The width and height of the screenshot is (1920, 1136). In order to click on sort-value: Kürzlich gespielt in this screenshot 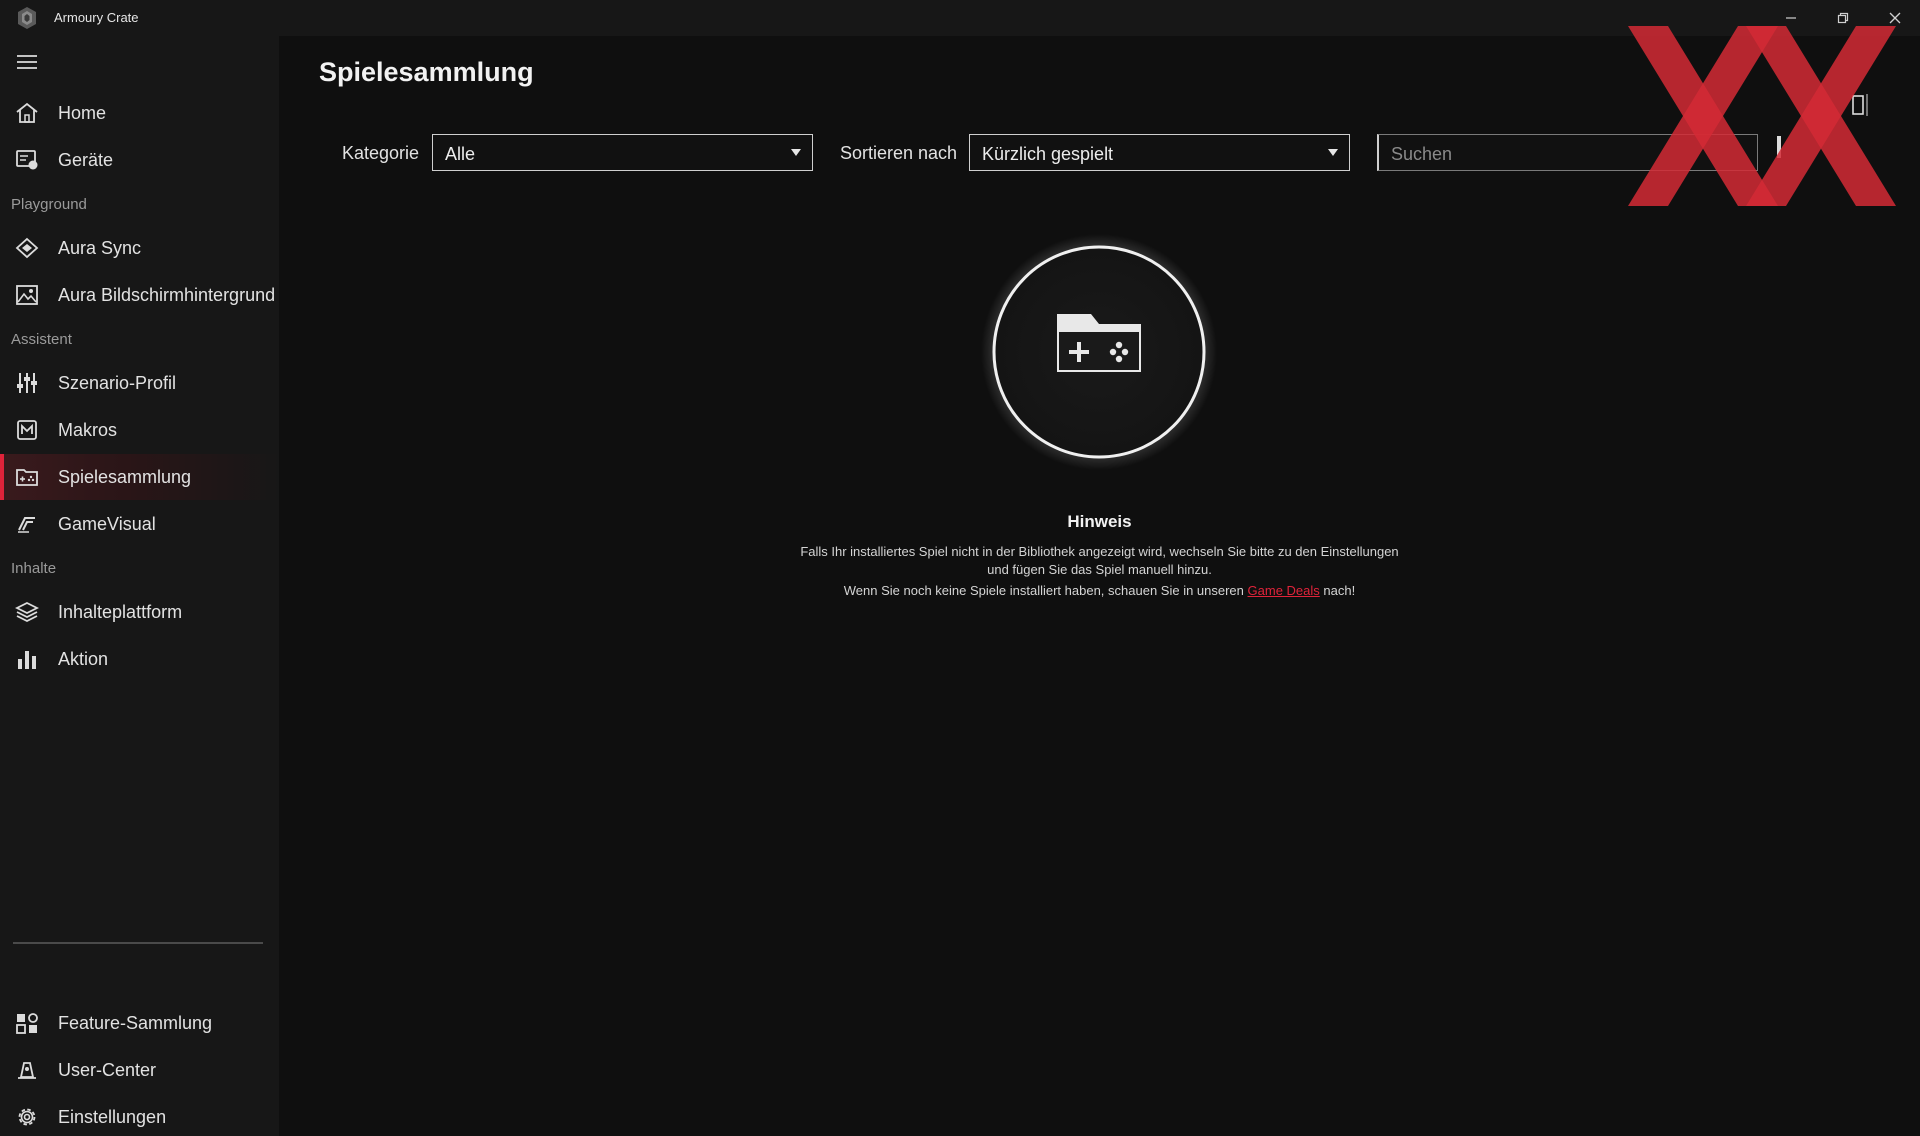, I will do `click(1048, 154)`.